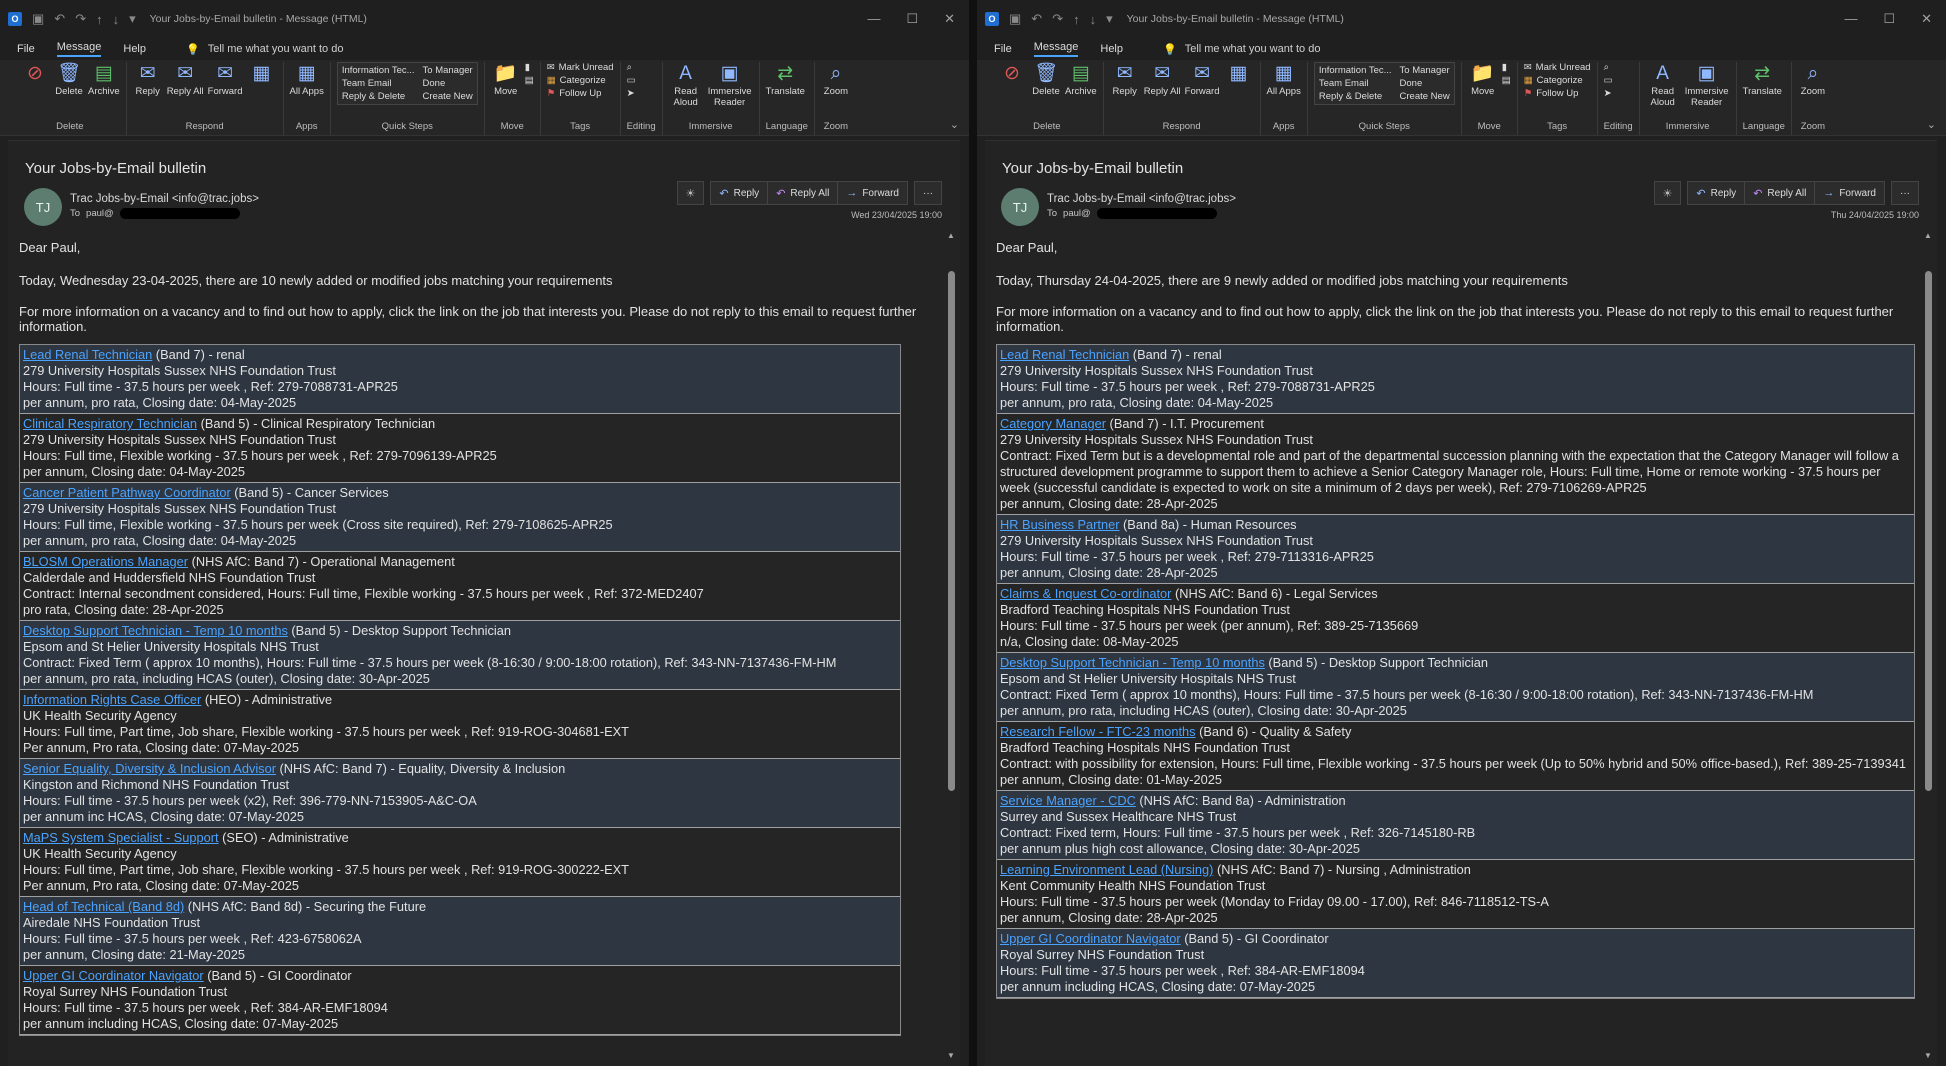 The image size is (1946, 1066). I want to click on up-arrow-icon: ↑, so click(99, 19).